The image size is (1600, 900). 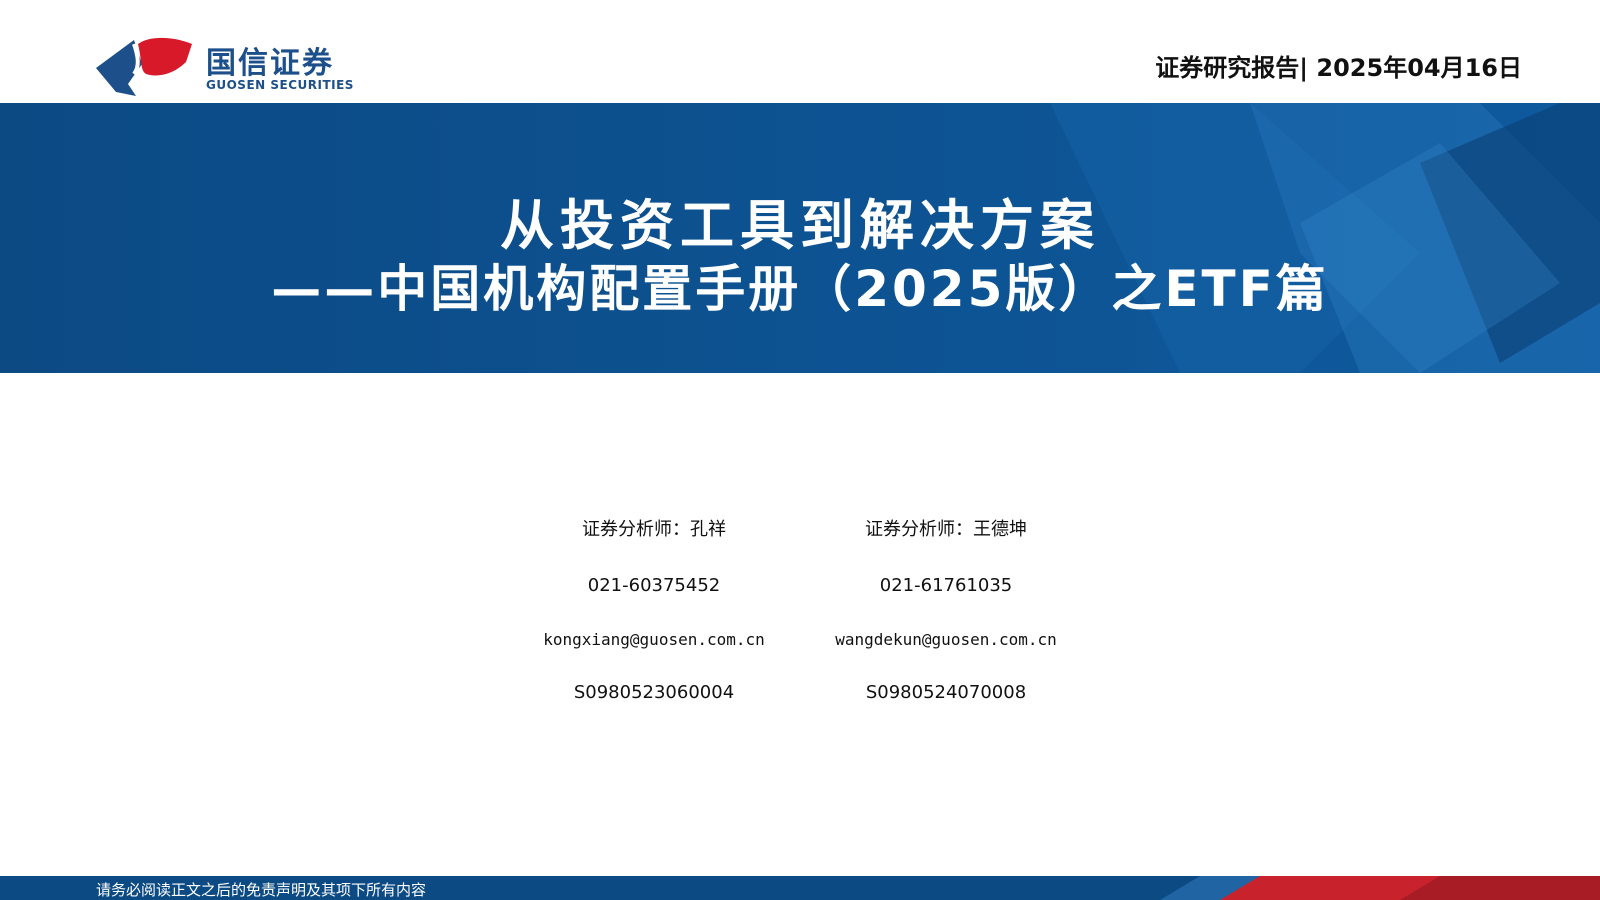 What do you see at coordinates (800, 888) in the screenshot?
I see `footer-bar: 请务必阅读正文之后的免责声明及其项下所有内容` at bounding box center [800, 888].